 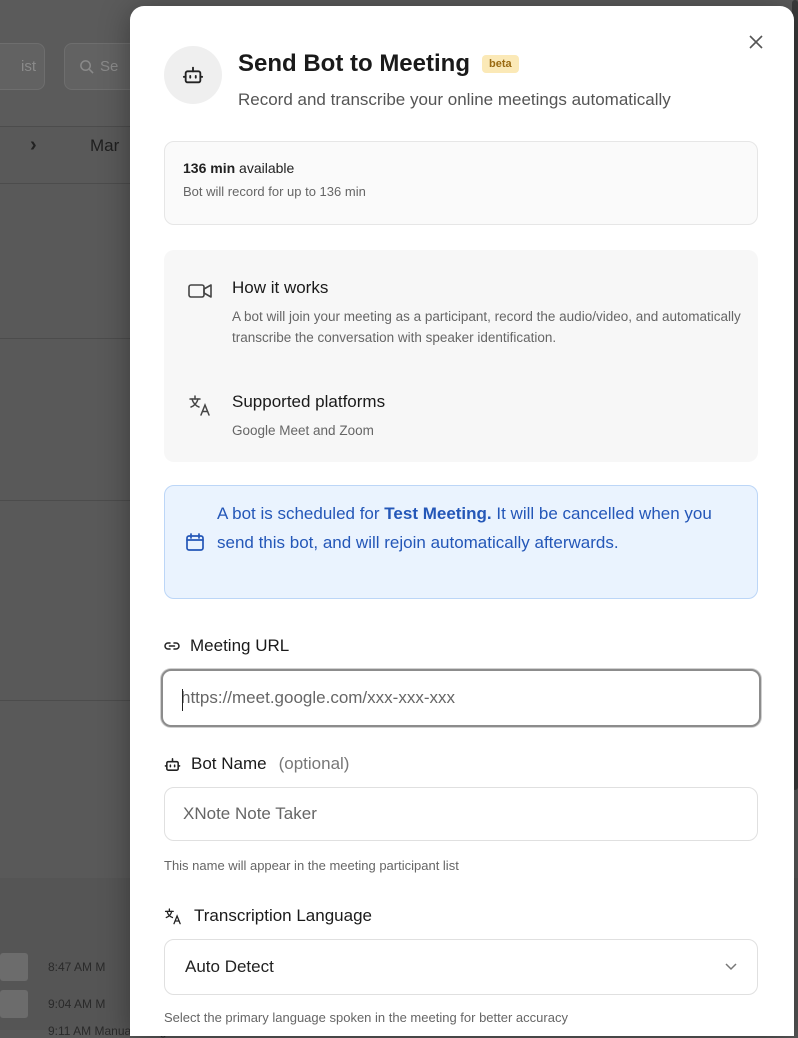 What do you see at coordinates (240, 645) in the screenshot?
I see `meeting-url-label-text: Meeting URL` at bounding box center [240, 645].